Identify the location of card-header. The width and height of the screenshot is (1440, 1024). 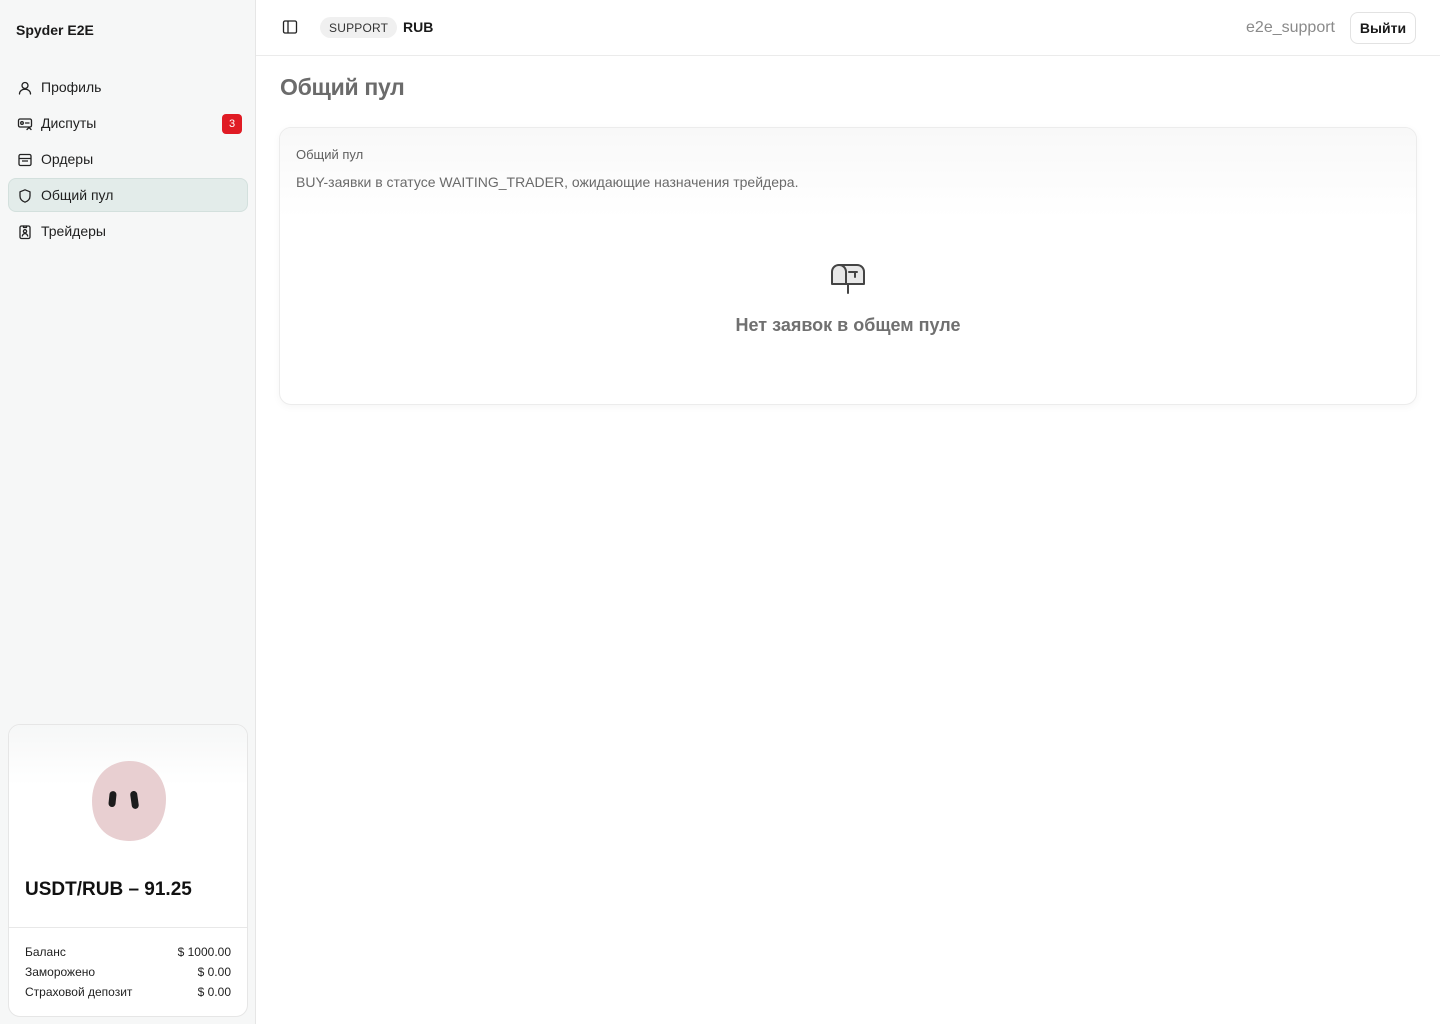
(848, 173).